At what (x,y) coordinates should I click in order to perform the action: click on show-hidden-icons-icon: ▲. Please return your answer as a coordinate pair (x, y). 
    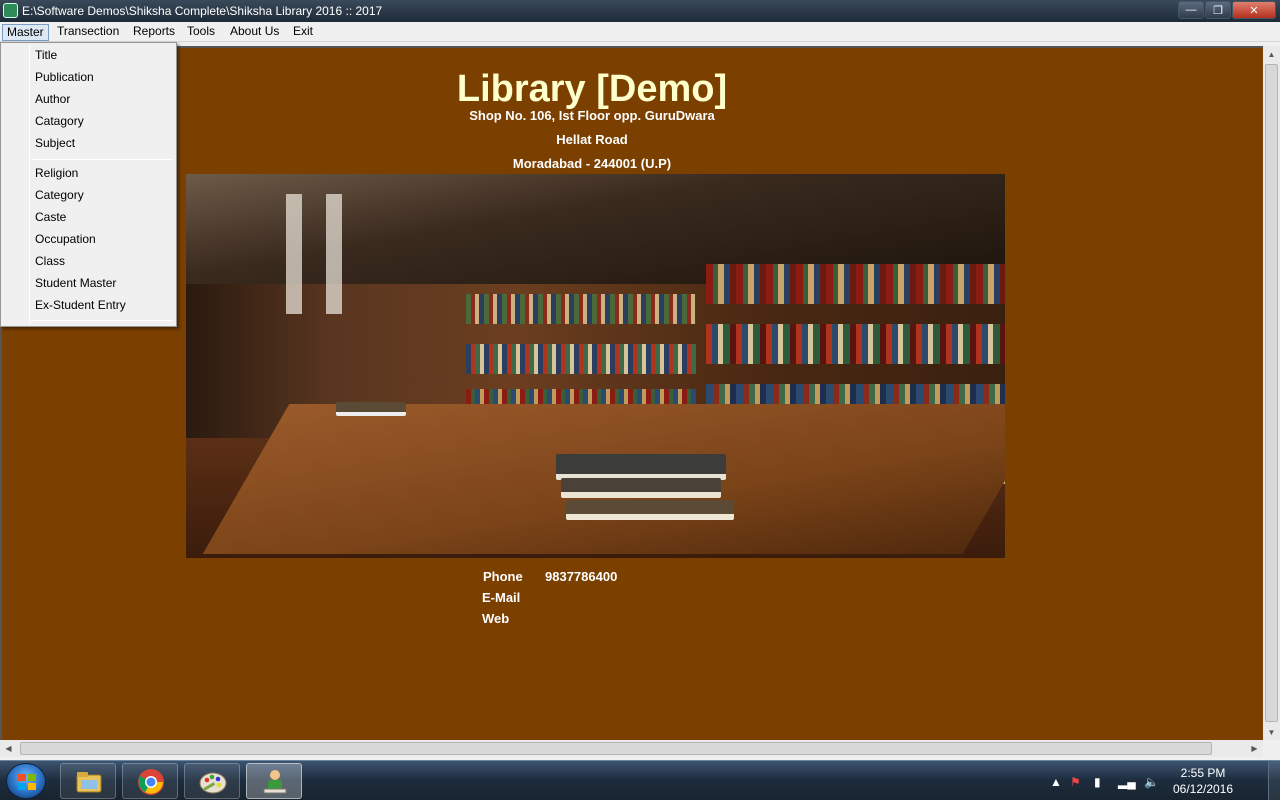
    Looking at the image, I should click on (1056, 782).